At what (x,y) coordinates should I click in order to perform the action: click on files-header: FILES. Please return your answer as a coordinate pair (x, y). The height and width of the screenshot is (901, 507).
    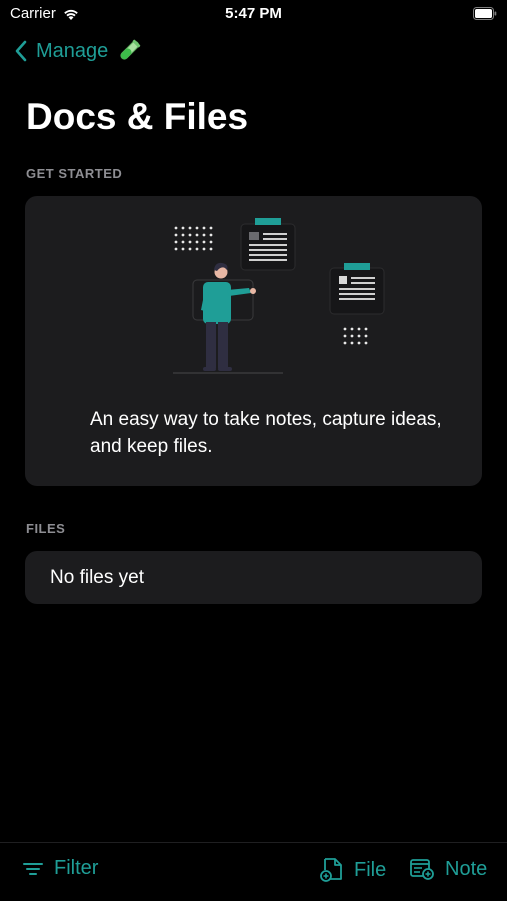
    Looking at the image, I should click on (46, 528).